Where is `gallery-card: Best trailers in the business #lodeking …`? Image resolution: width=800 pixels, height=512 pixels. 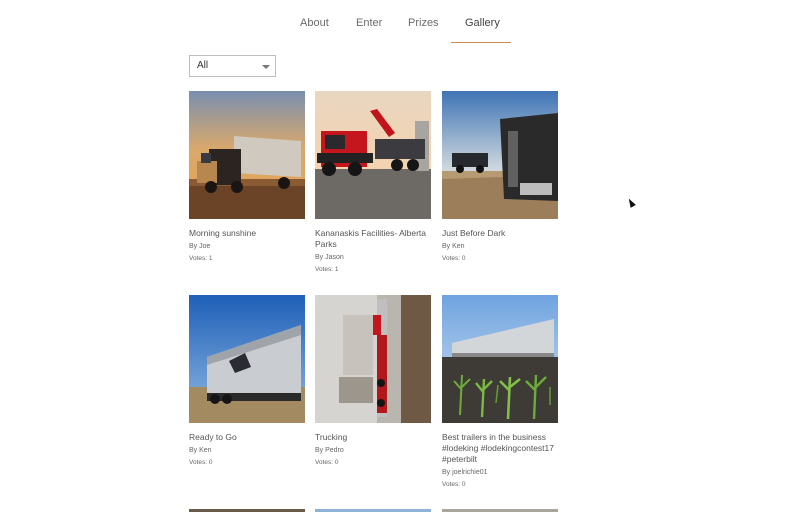 gallery-card: Best trailers in the business #lodeking … is located at coordinates (500, 392).